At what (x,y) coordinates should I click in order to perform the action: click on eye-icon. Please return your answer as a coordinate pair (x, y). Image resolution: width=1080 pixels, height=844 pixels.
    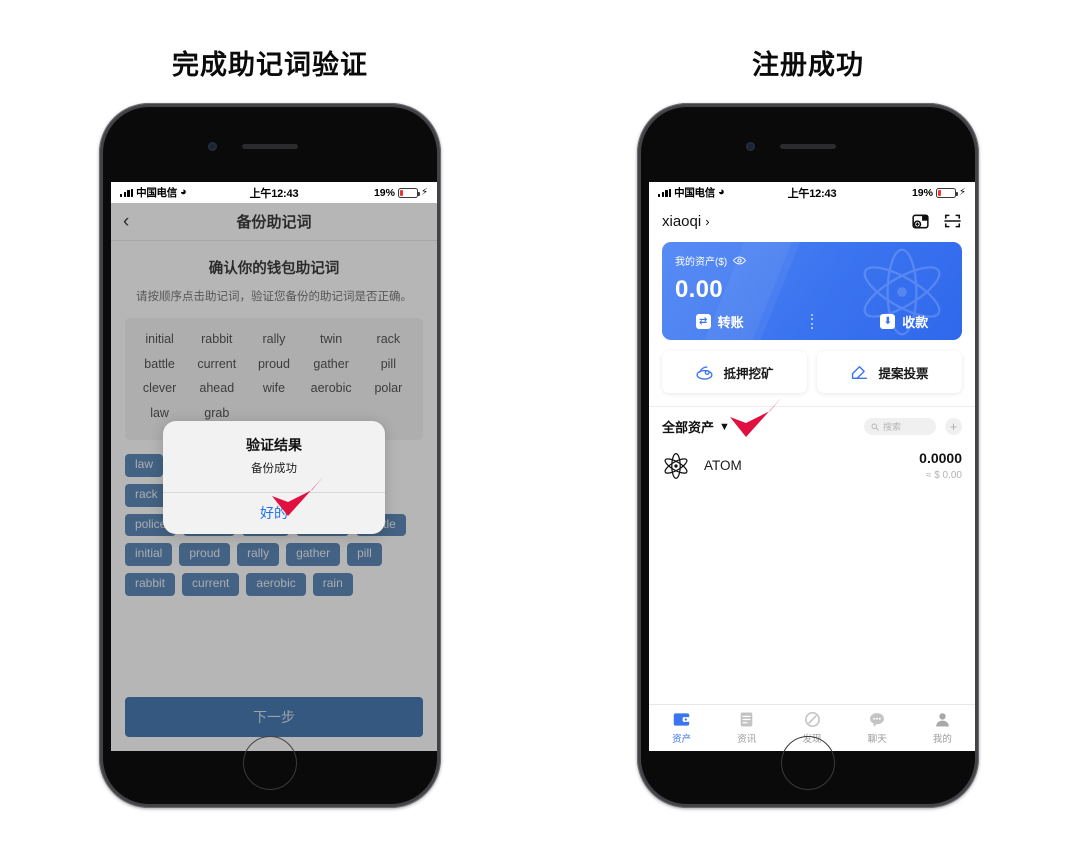
    Looking at the image, I should click on (740, 260).